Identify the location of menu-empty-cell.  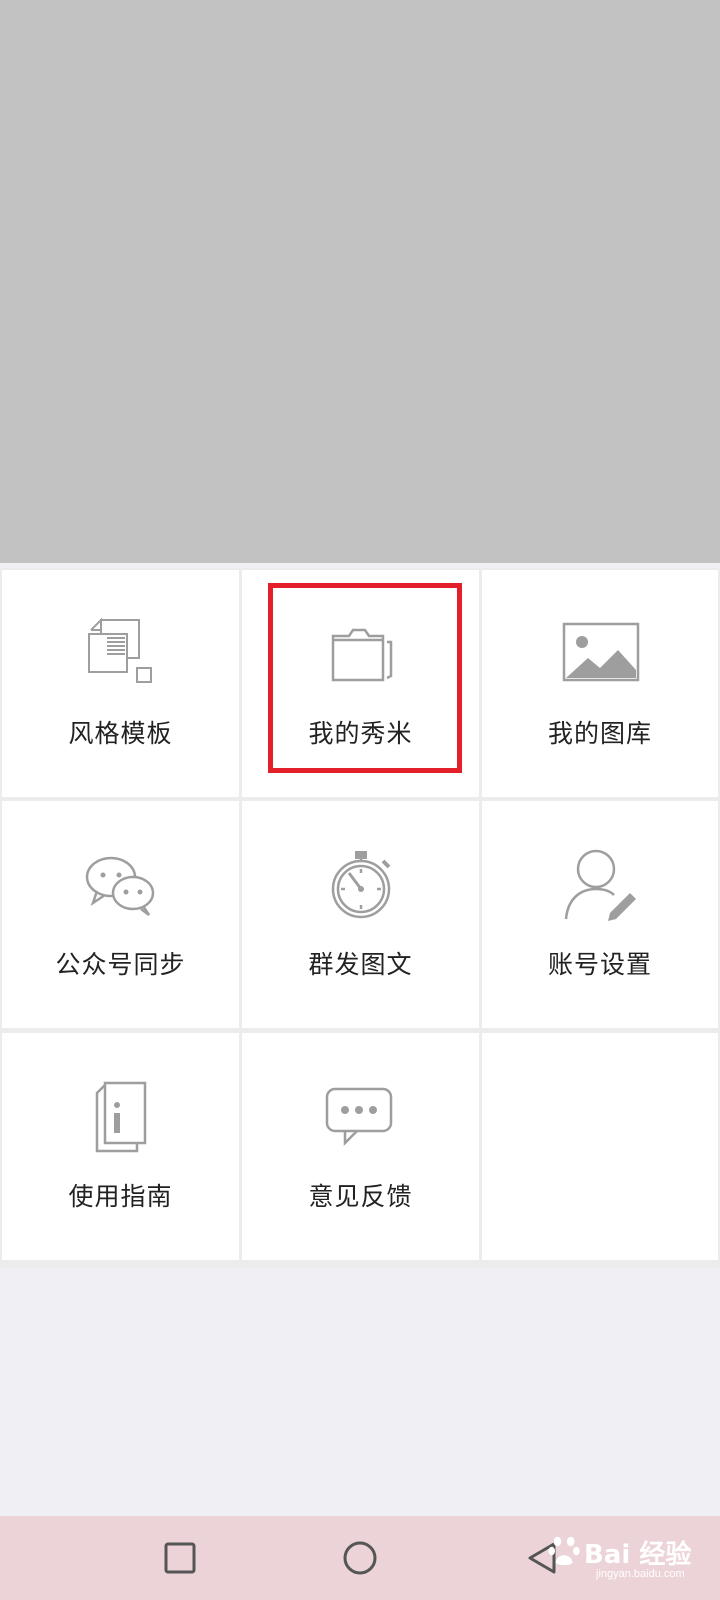
(600, 1146).